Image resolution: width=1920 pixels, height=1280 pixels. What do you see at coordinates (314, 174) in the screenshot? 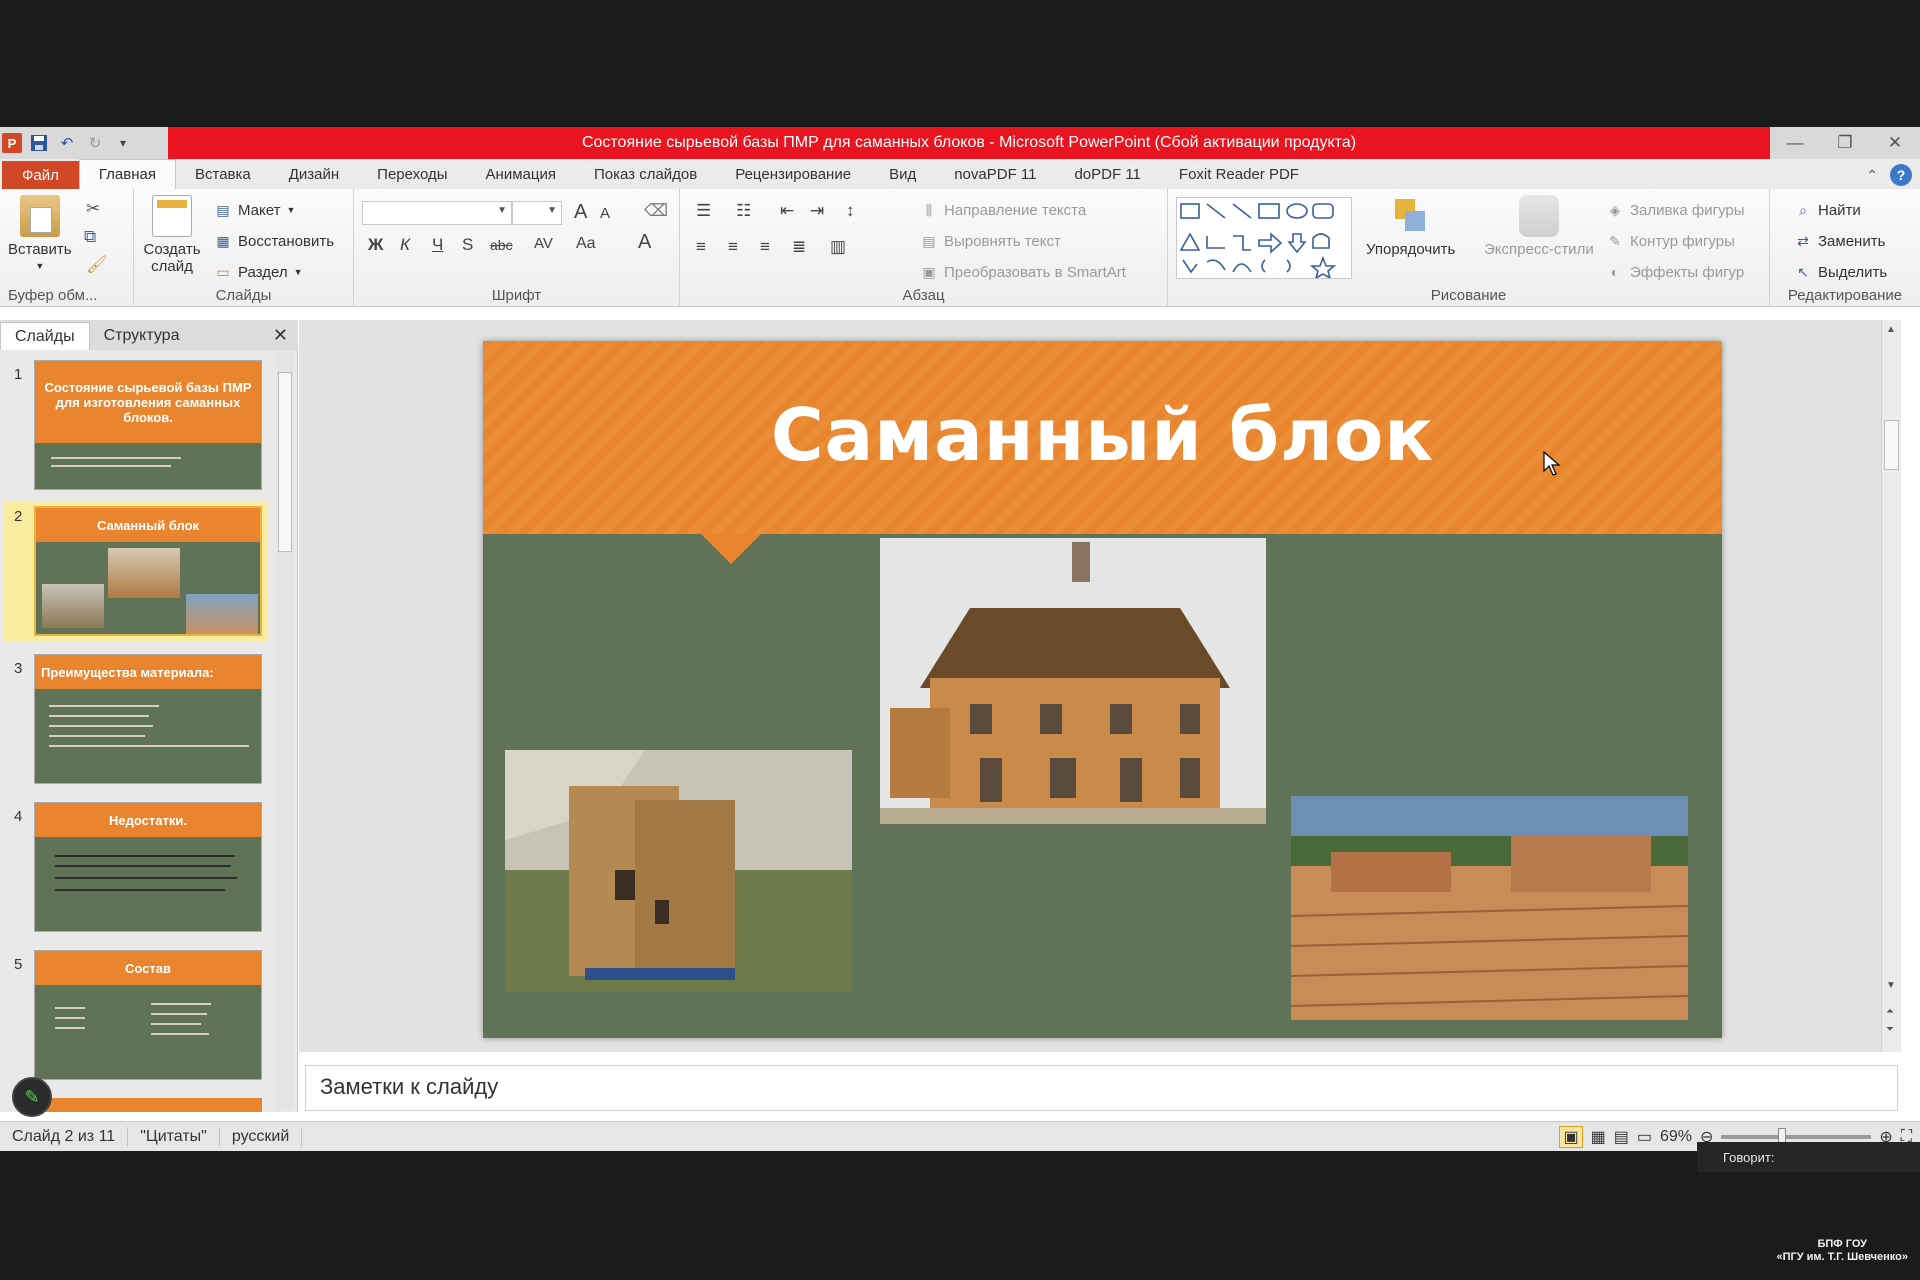
I see `tab-design: Дизайн` at bounding box center [314, 174].